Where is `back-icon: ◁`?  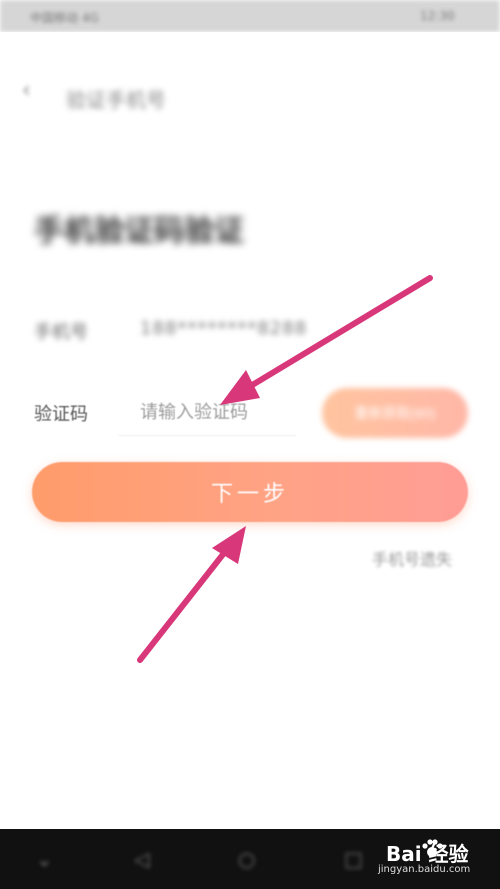 back-icon: ◁ is located at coordinates (141, 859).